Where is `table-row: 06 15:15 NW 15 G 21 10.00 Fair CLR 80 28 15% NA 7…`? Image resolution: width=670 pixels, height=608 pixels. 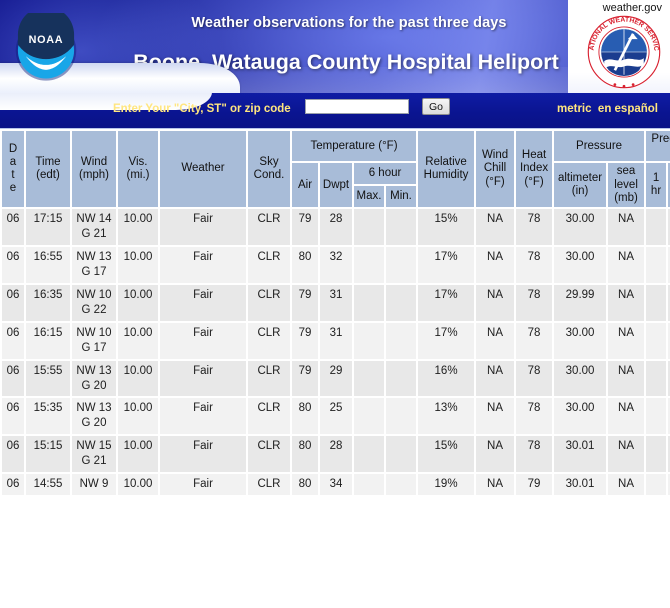
table-row: 06 15:15 NW 15 G 21 10.00 Fair CLR 80 28 15% NA 7… is located at coordinates (336, 454).